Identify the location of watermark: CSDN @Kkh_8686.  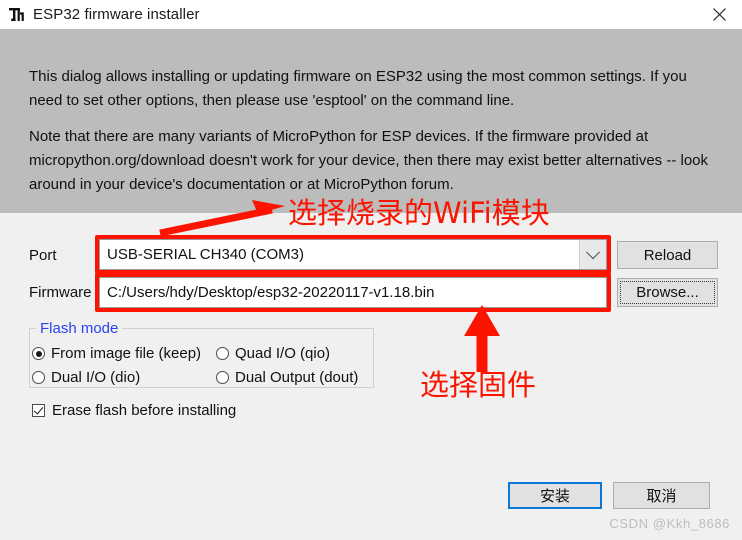
(669, 523).